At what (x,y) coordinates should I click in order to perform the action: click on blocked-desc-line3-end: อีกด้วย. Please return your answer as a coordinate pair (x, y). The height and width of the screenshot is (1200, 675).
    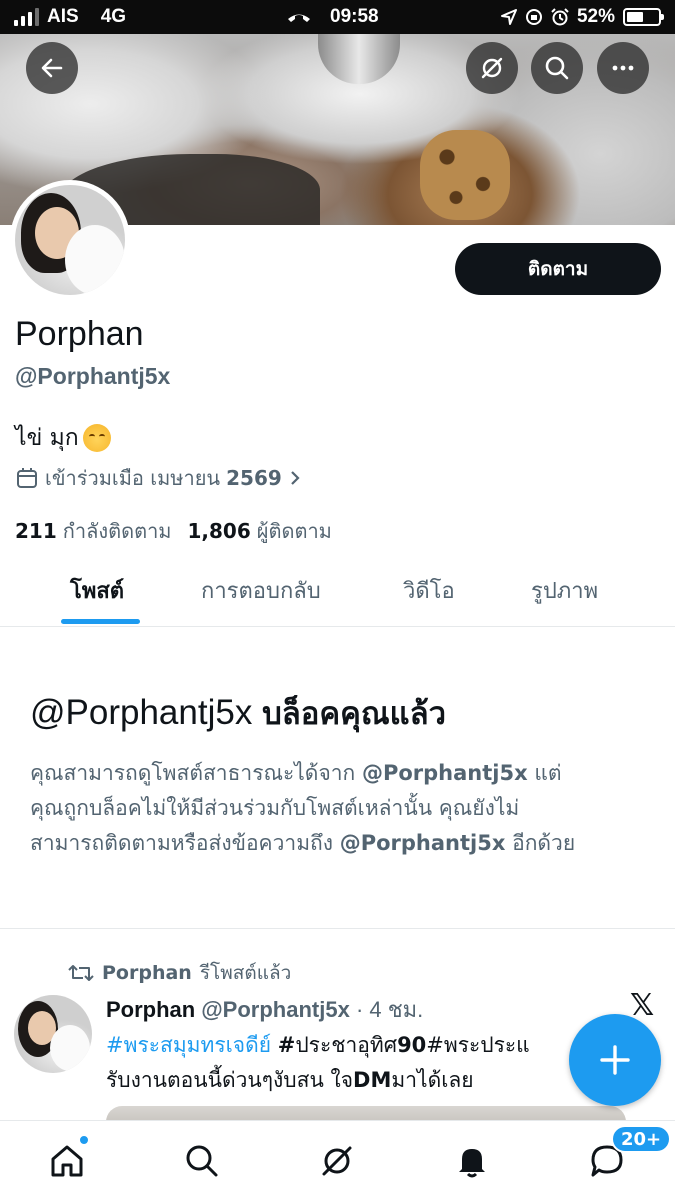
    Looking at the image, I should click on (544, 843).